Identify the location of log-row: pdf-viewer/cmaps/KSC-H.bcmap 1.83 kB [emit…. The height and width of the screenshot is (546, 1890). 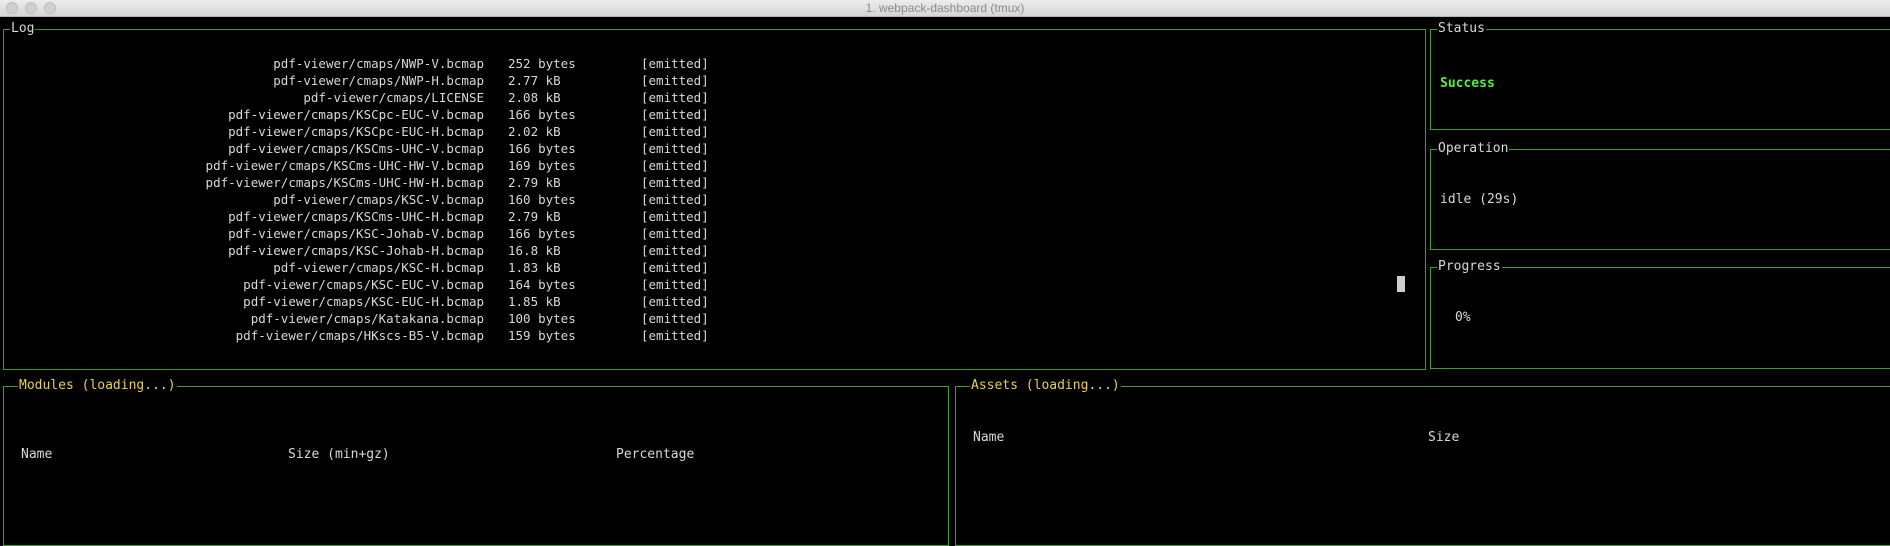
(356, 267).